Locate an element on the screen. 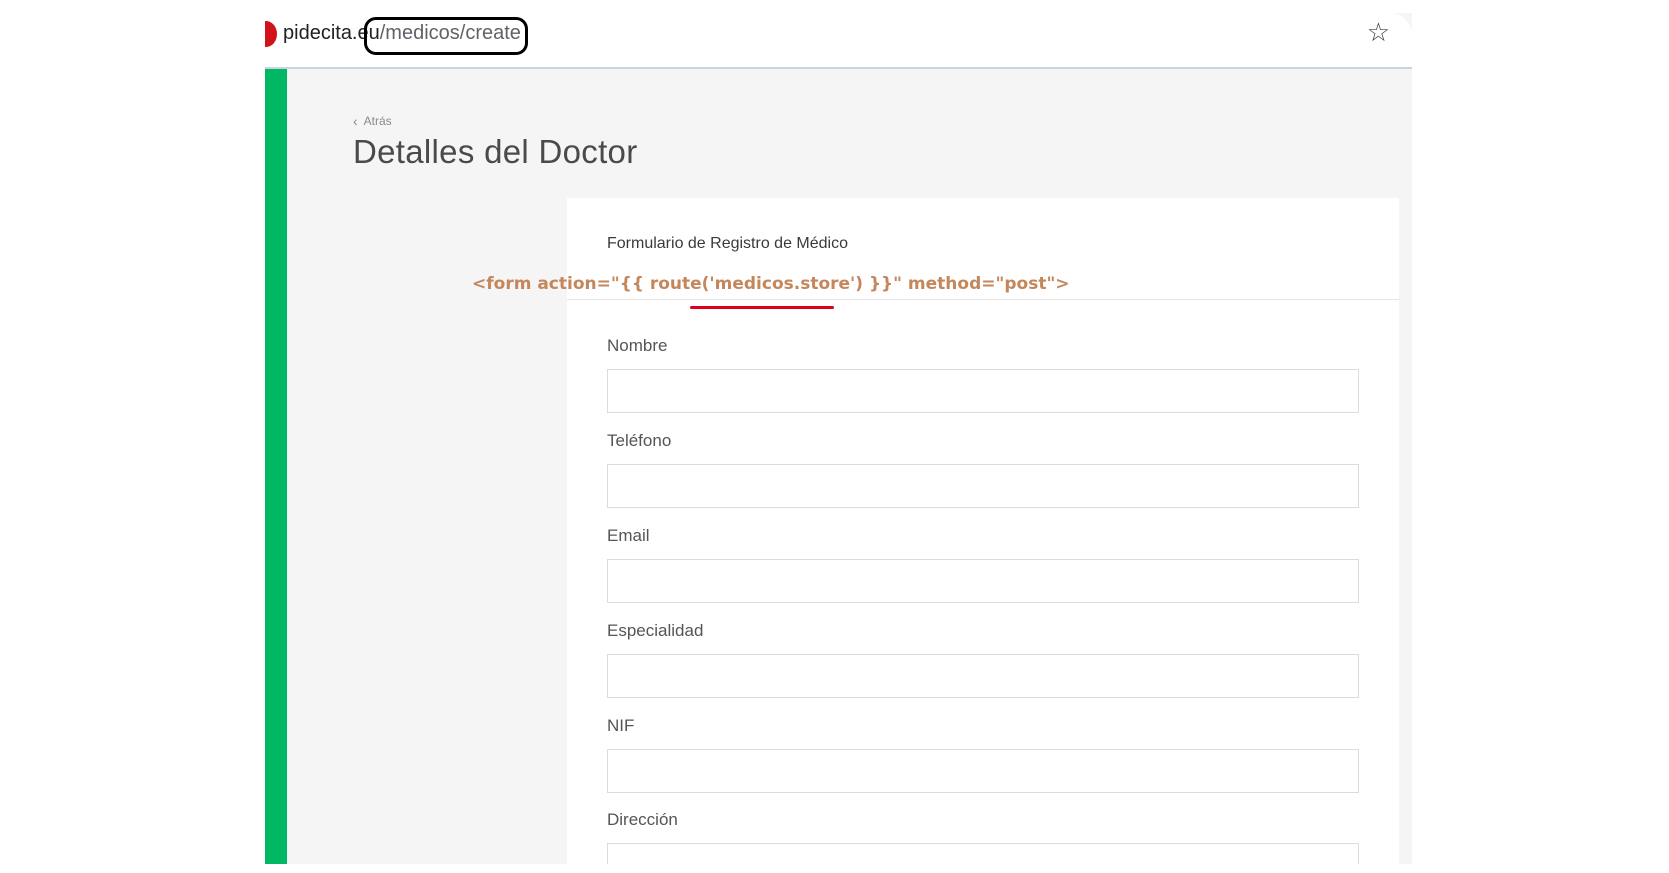 This screenshot has height=873, width=1669. star-icon: ☆ is located at coordinates (1378, 32).